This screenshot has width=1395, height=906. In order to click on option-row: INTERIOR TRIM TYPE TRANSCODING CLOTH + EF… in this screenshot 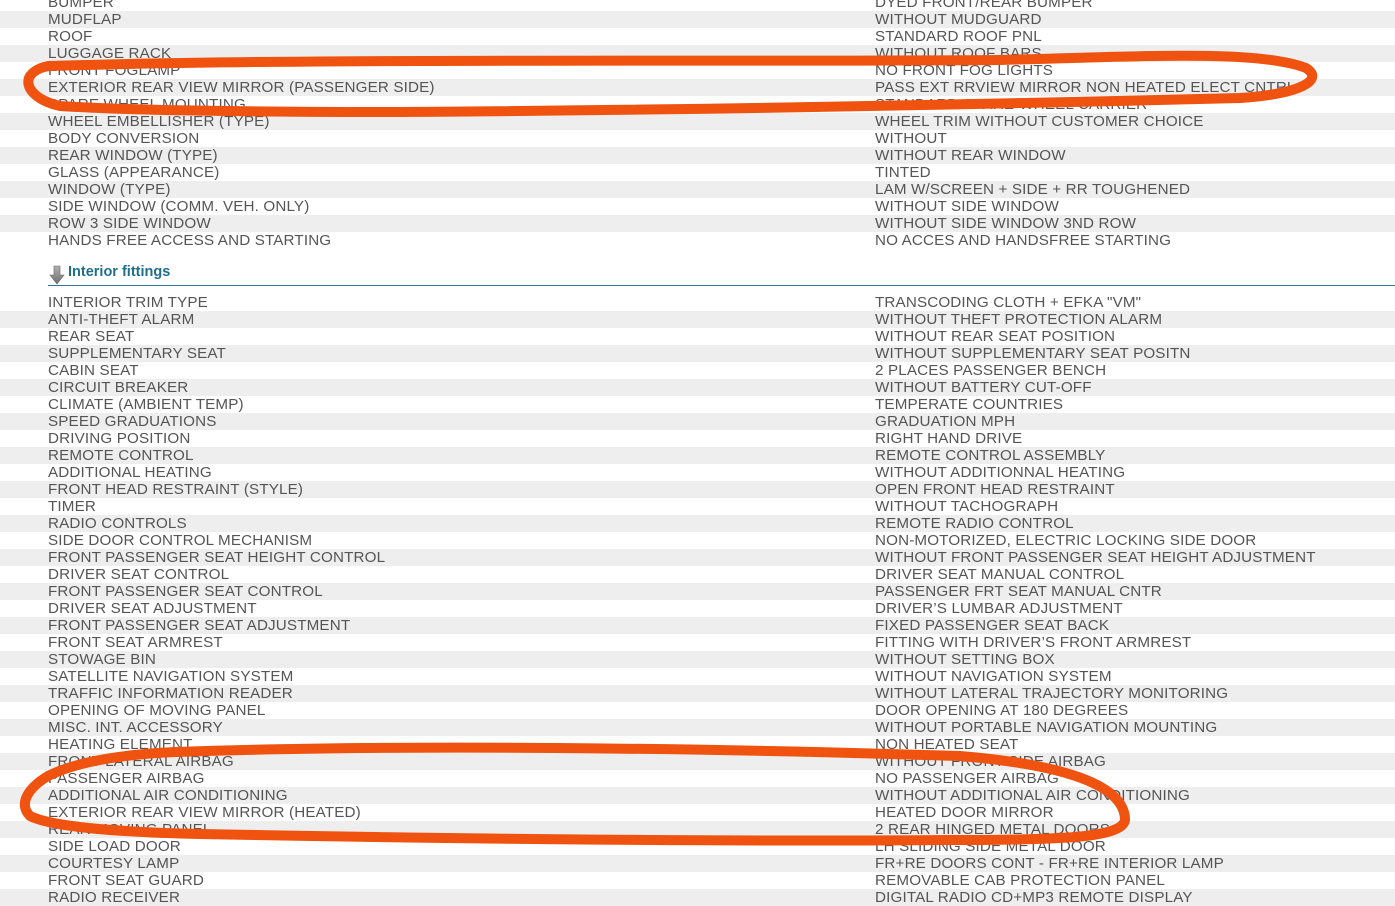, I will do `click(697, 302)`.